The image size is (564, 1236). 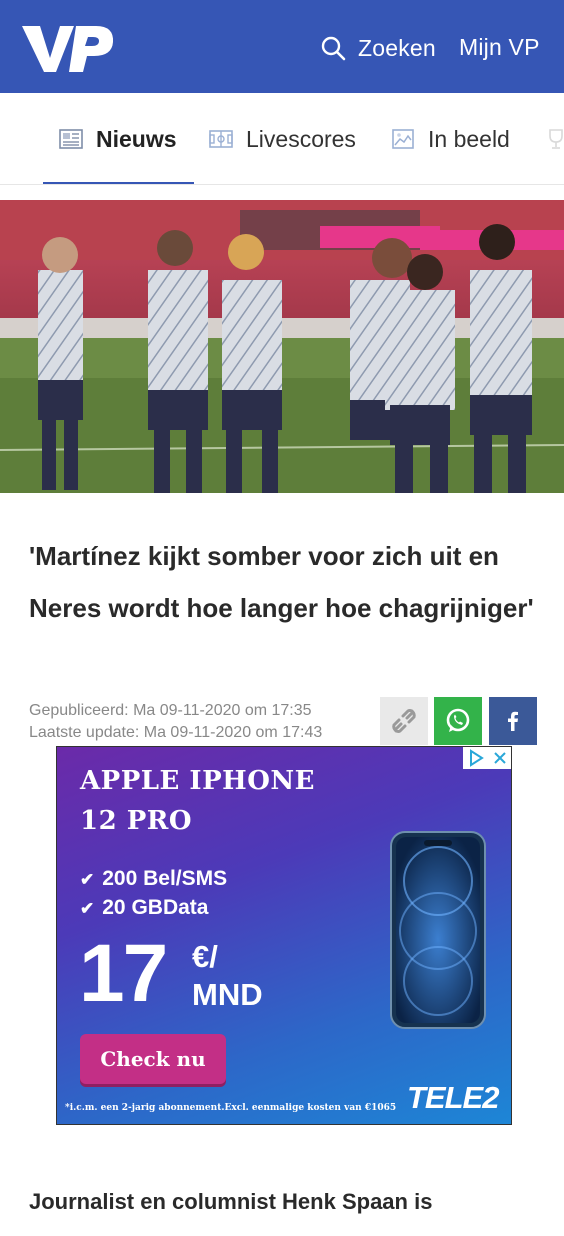 I want to click on price-currency: €/, so click(x=205, y=956).